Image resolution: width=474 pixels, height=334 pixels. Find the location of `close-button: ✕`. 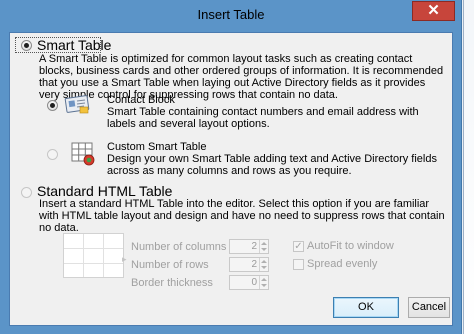

close-button: ✕ is located at coordinates (433, 11).